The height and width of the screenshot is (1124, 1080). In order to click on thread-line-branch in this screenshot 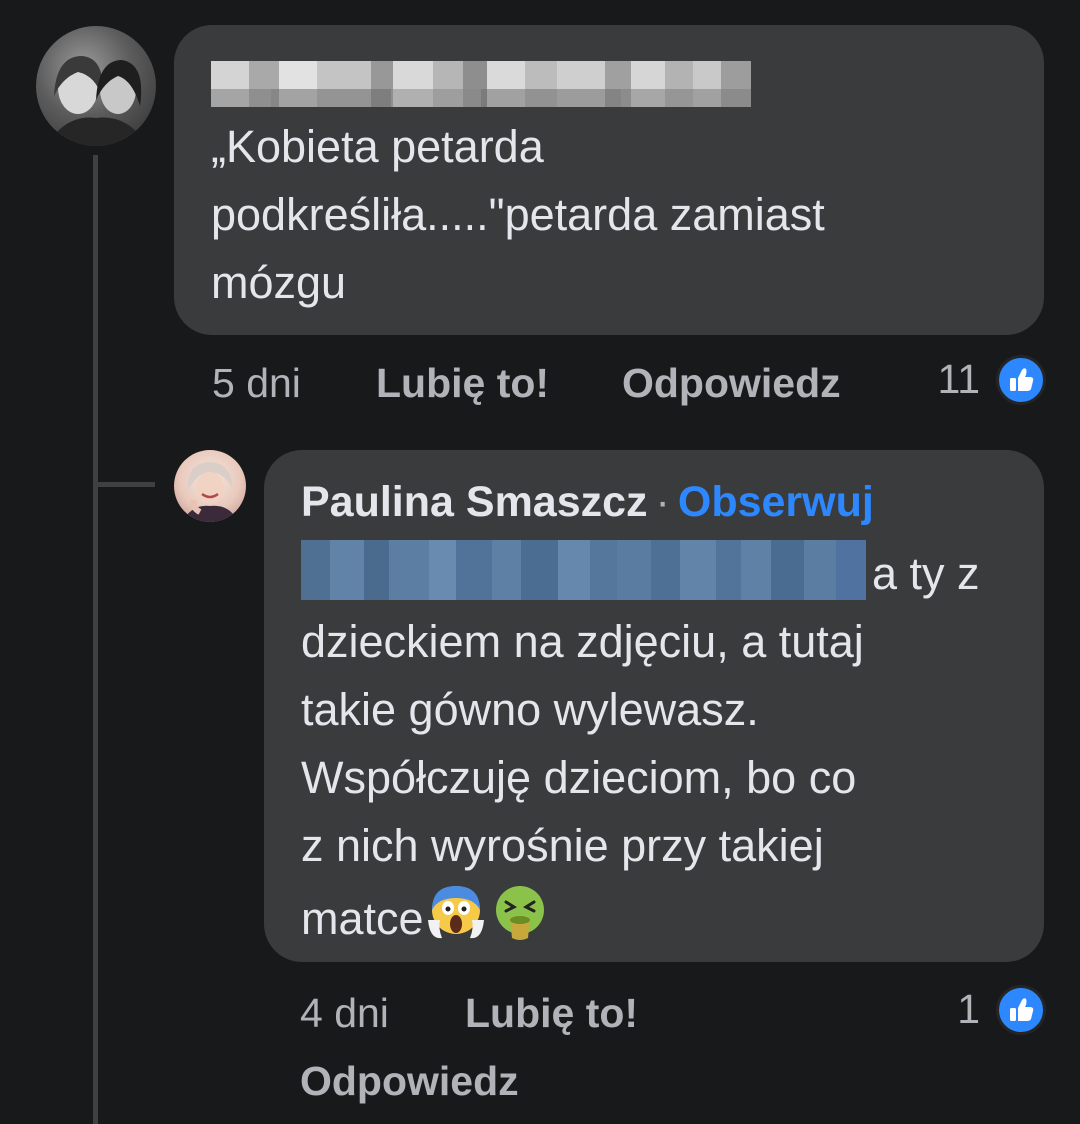, I will do `click(124, 484)`.